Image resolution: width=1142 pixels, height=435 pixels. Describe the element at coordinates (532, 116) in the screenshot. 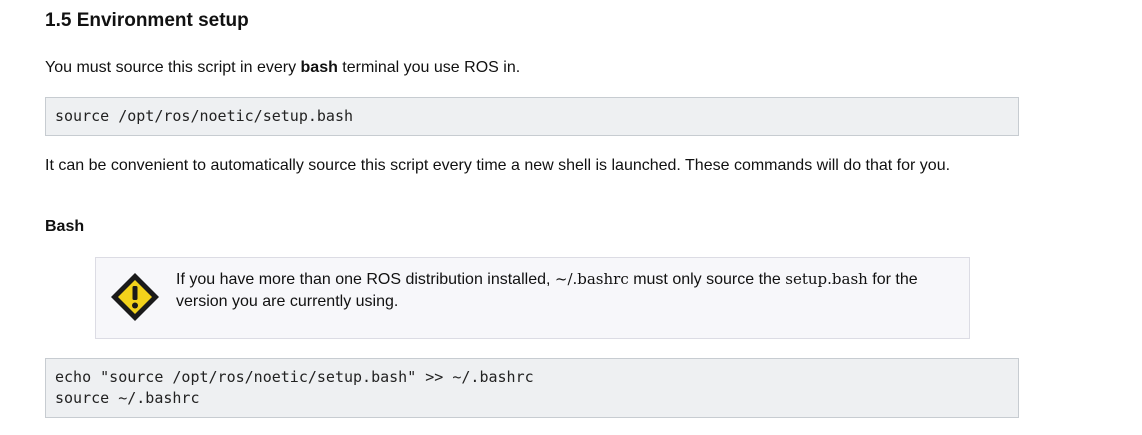

I see `code-block-source: source /opt/ros/noetic/setup.bash` at that location.